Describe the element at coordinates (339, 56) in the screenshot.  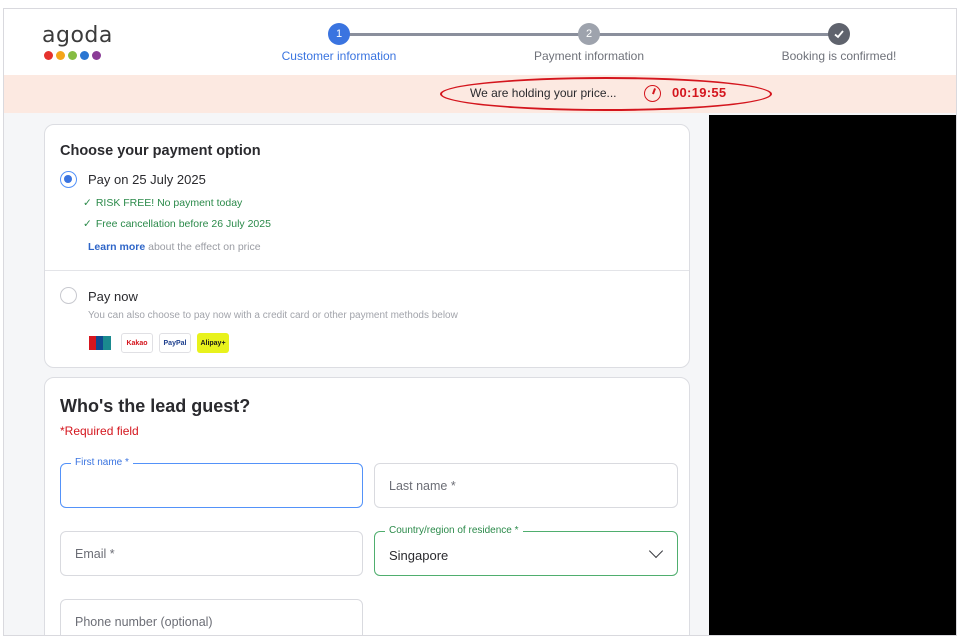
I see `step-1-label: Customer information` at that location.